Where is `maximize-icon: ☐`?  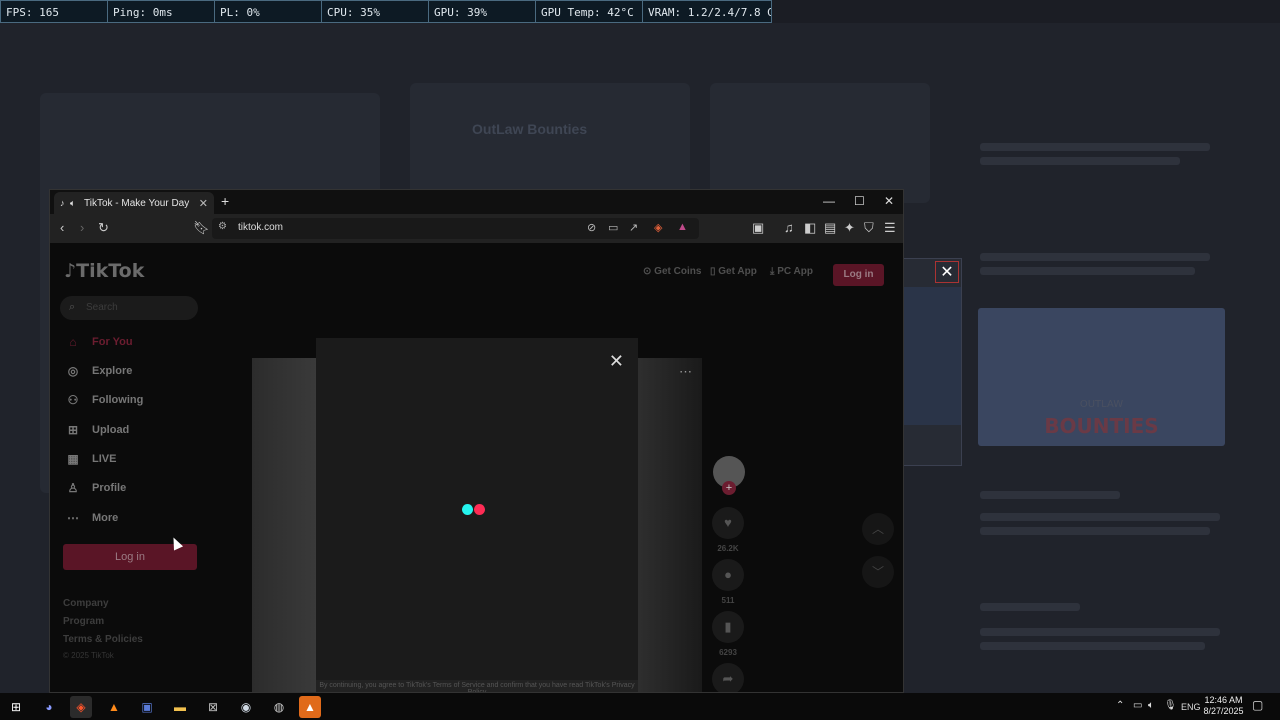 maximize-icon: ☐ is located at coordinates (859, 201).